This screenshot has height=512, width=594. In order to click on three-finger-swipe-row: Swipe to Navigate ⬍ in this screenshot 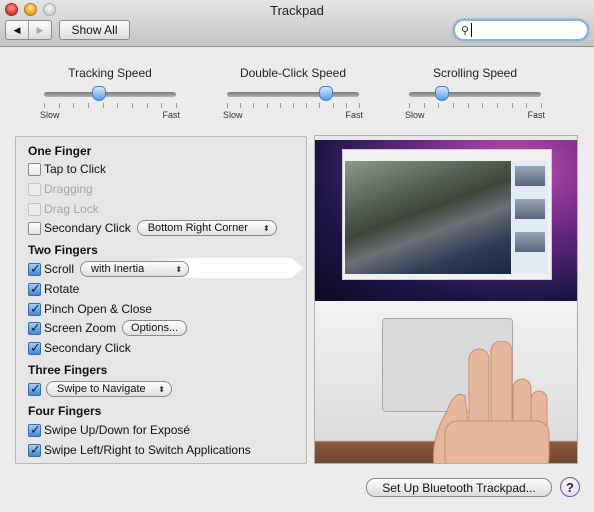, I will do `click(100, 389)`.